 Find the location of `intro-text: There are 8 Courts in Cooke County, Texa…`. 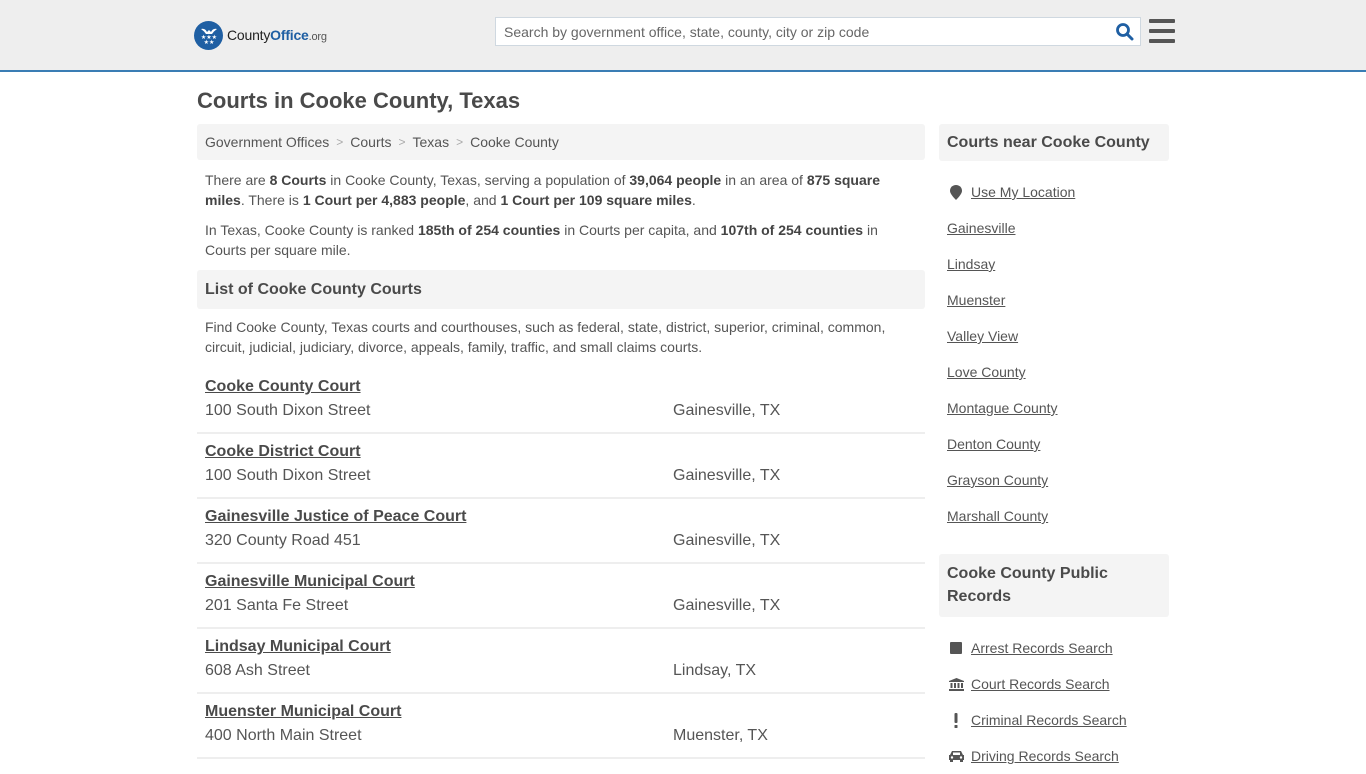

intro-text: There are 8 Courts in Cooke County, Texa… is located at coordinates (561, 215).